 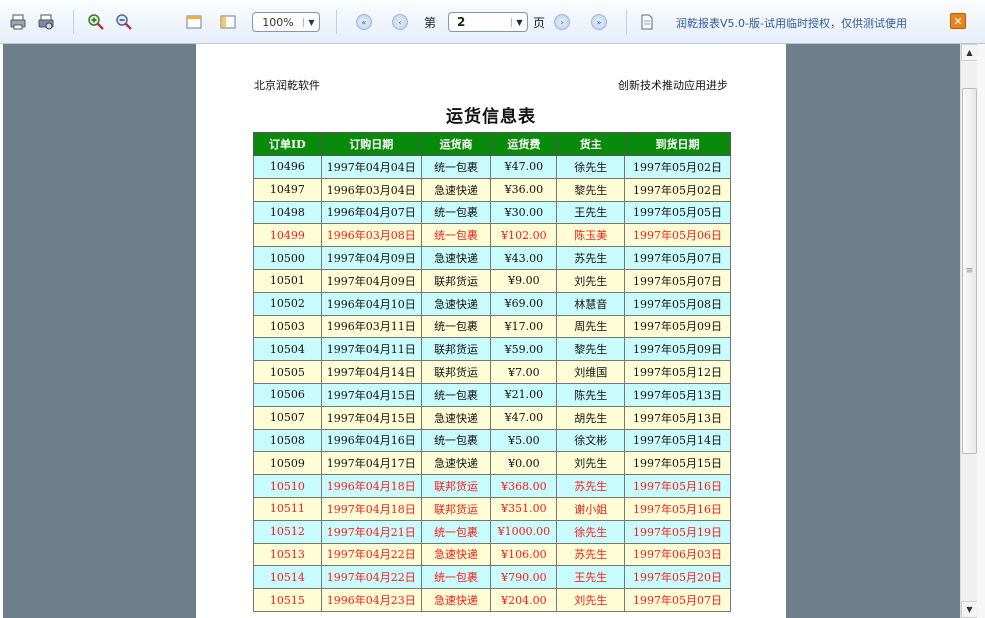 What do you see at coordinates (492, 167) in the screenshot?
I see `table-row: 10496 1997年04月04日 统一包裹 ¥47.00 徐先生 1997年05月02日` at bounding box center [492, 167].